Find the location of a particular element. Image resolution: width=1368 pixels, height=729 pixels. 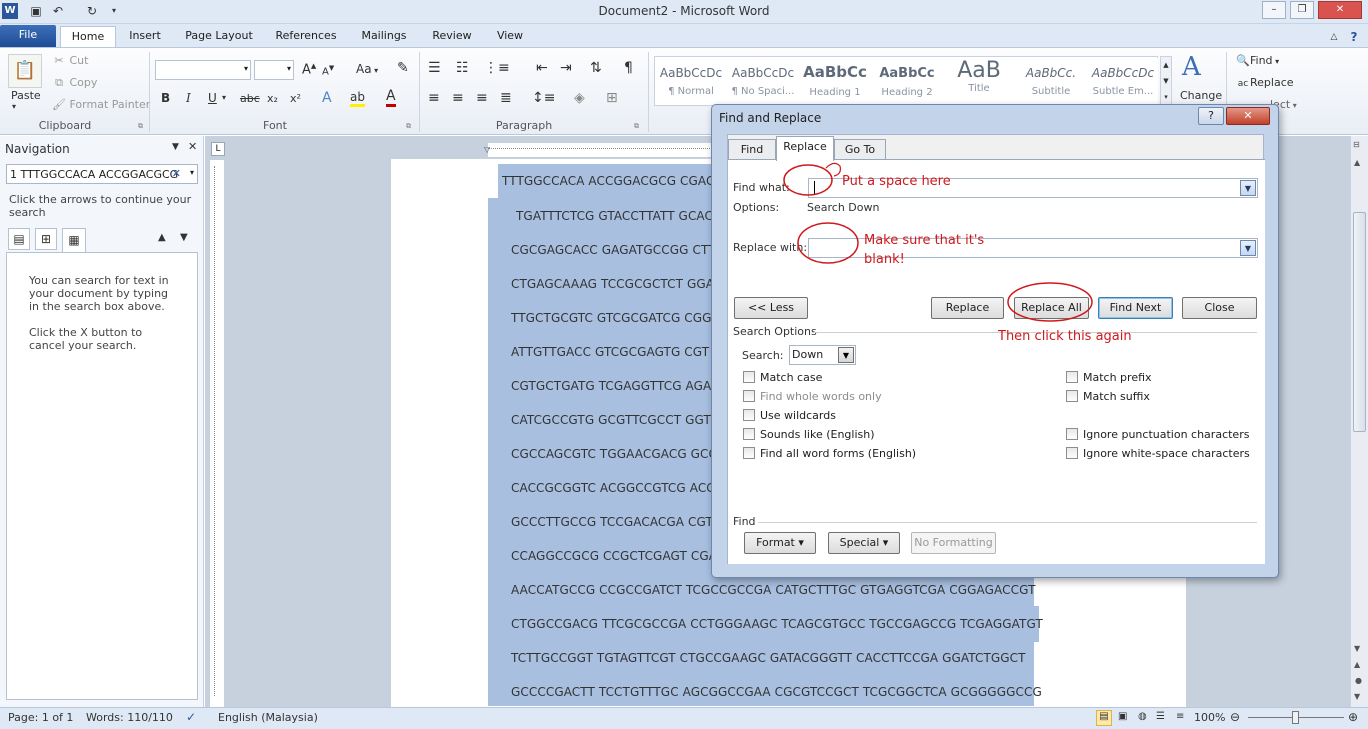

find-what-circle is located at coordinates (808, 180).